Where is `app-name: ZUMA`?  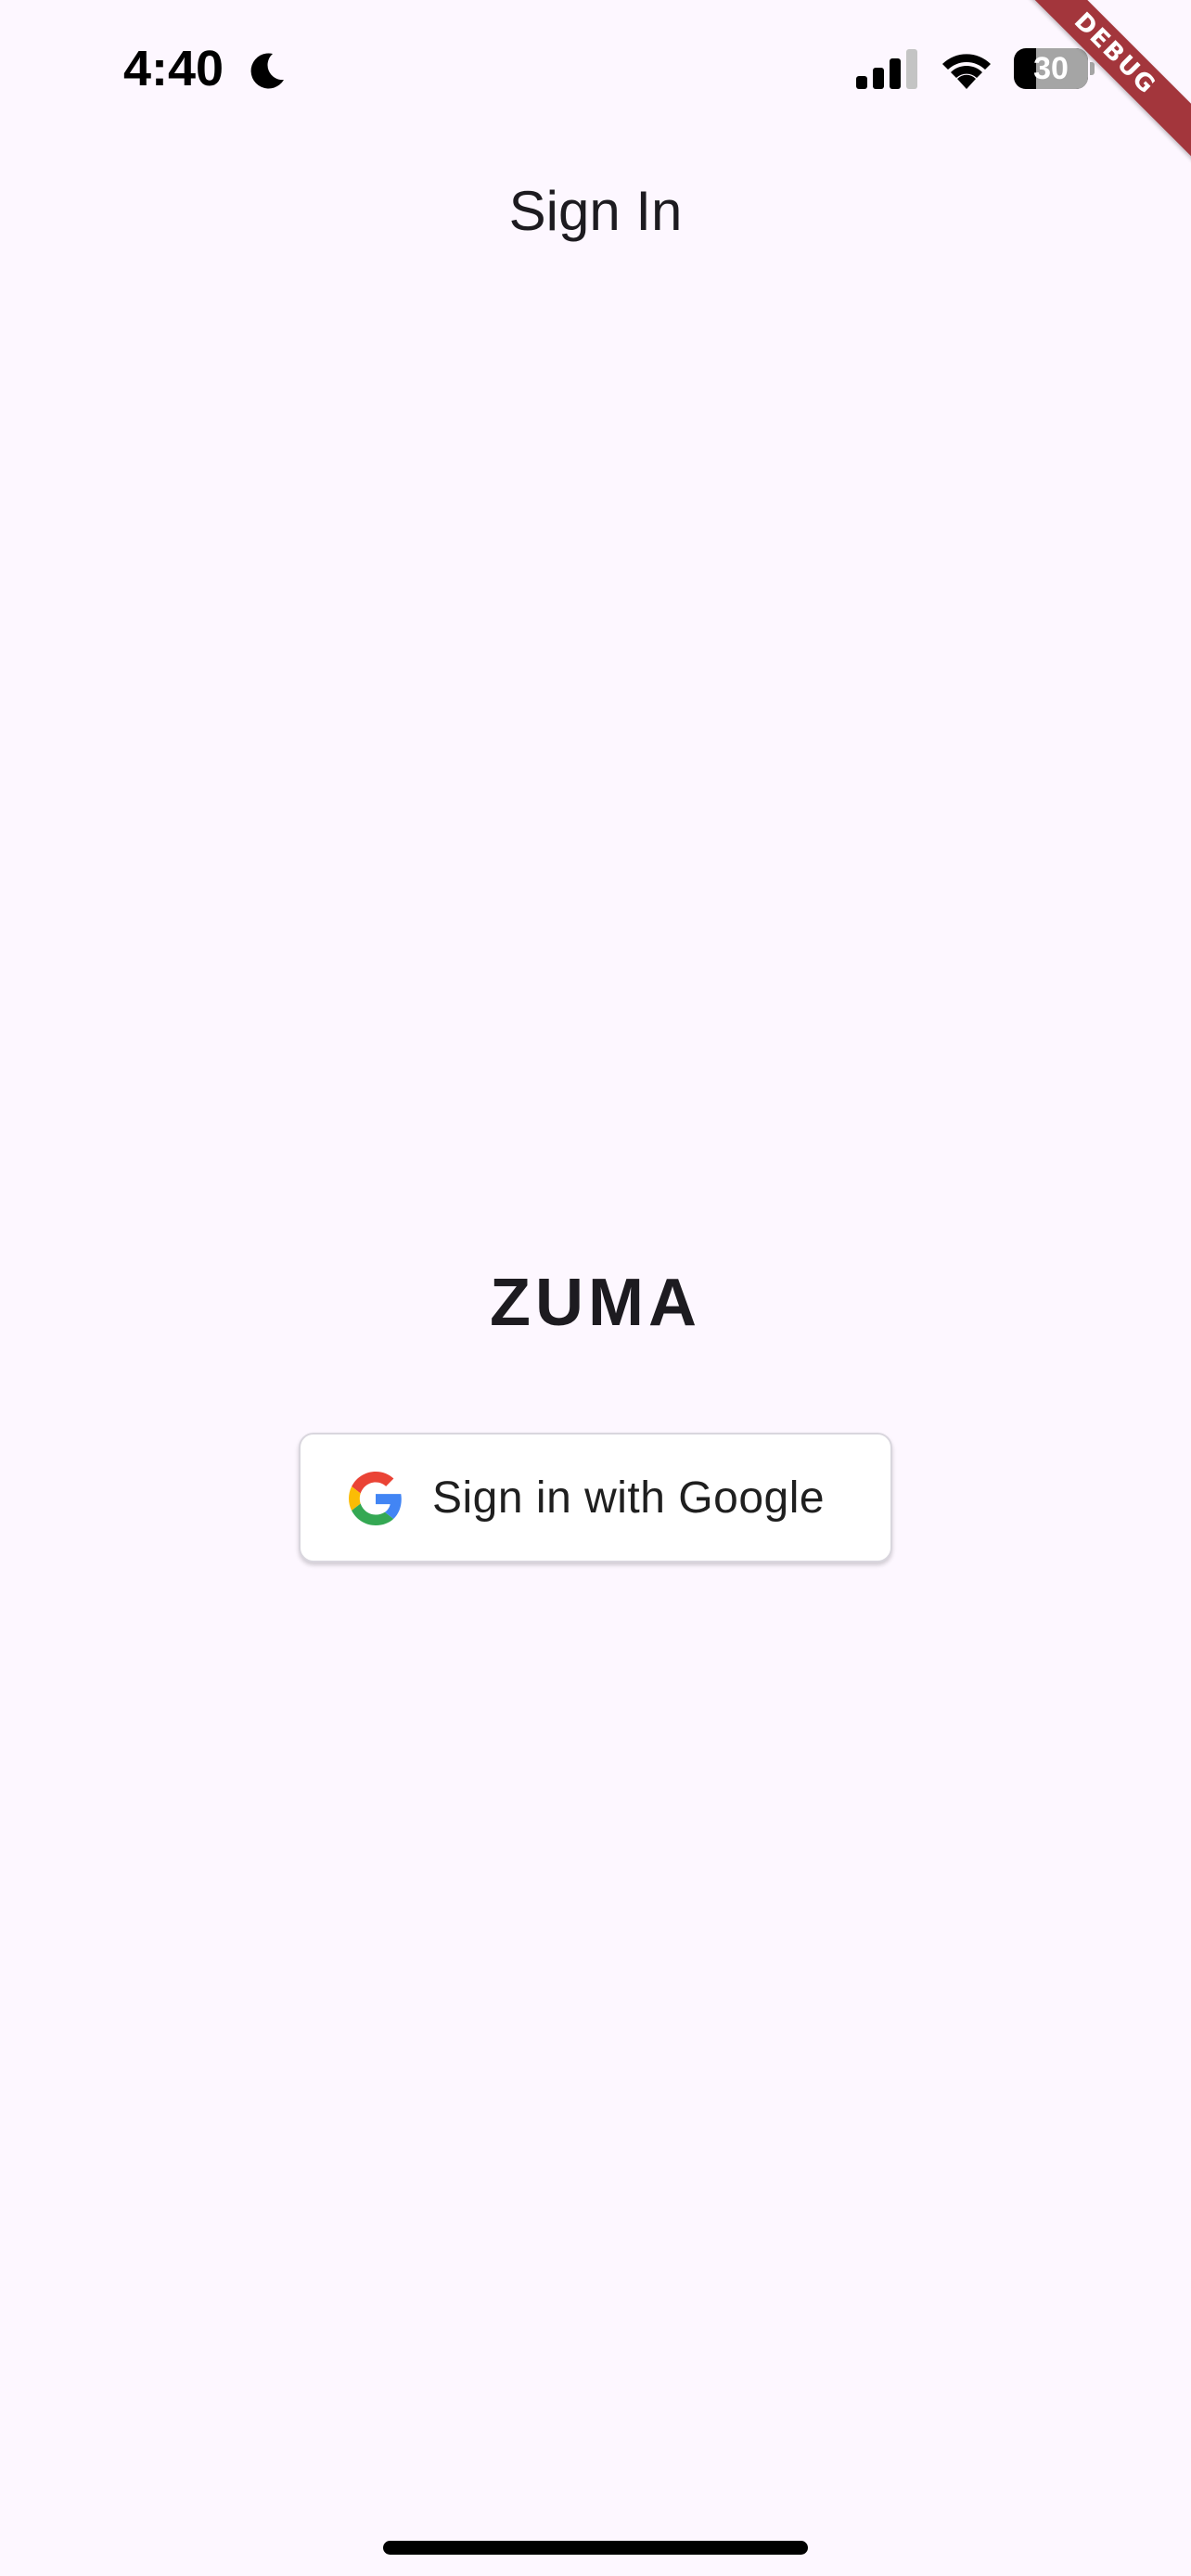
app-name: ZUMA is located at coordinates (595, 1303).